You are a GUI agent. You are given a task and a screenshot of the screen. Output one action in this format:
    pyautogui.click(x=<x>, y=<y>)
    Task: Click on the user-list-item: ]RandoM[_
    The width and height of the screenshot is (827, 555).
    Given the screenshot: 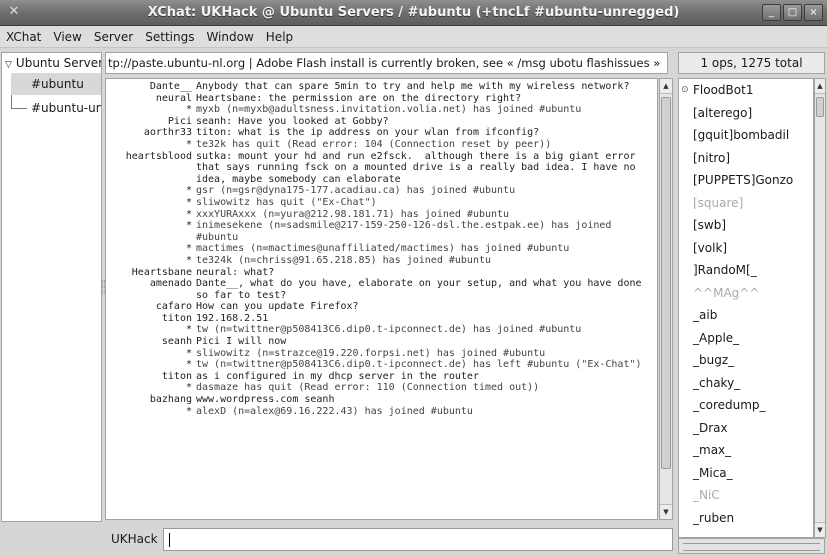 What is the action you would take?
    pyautogui.click(x=746, y=270)
    